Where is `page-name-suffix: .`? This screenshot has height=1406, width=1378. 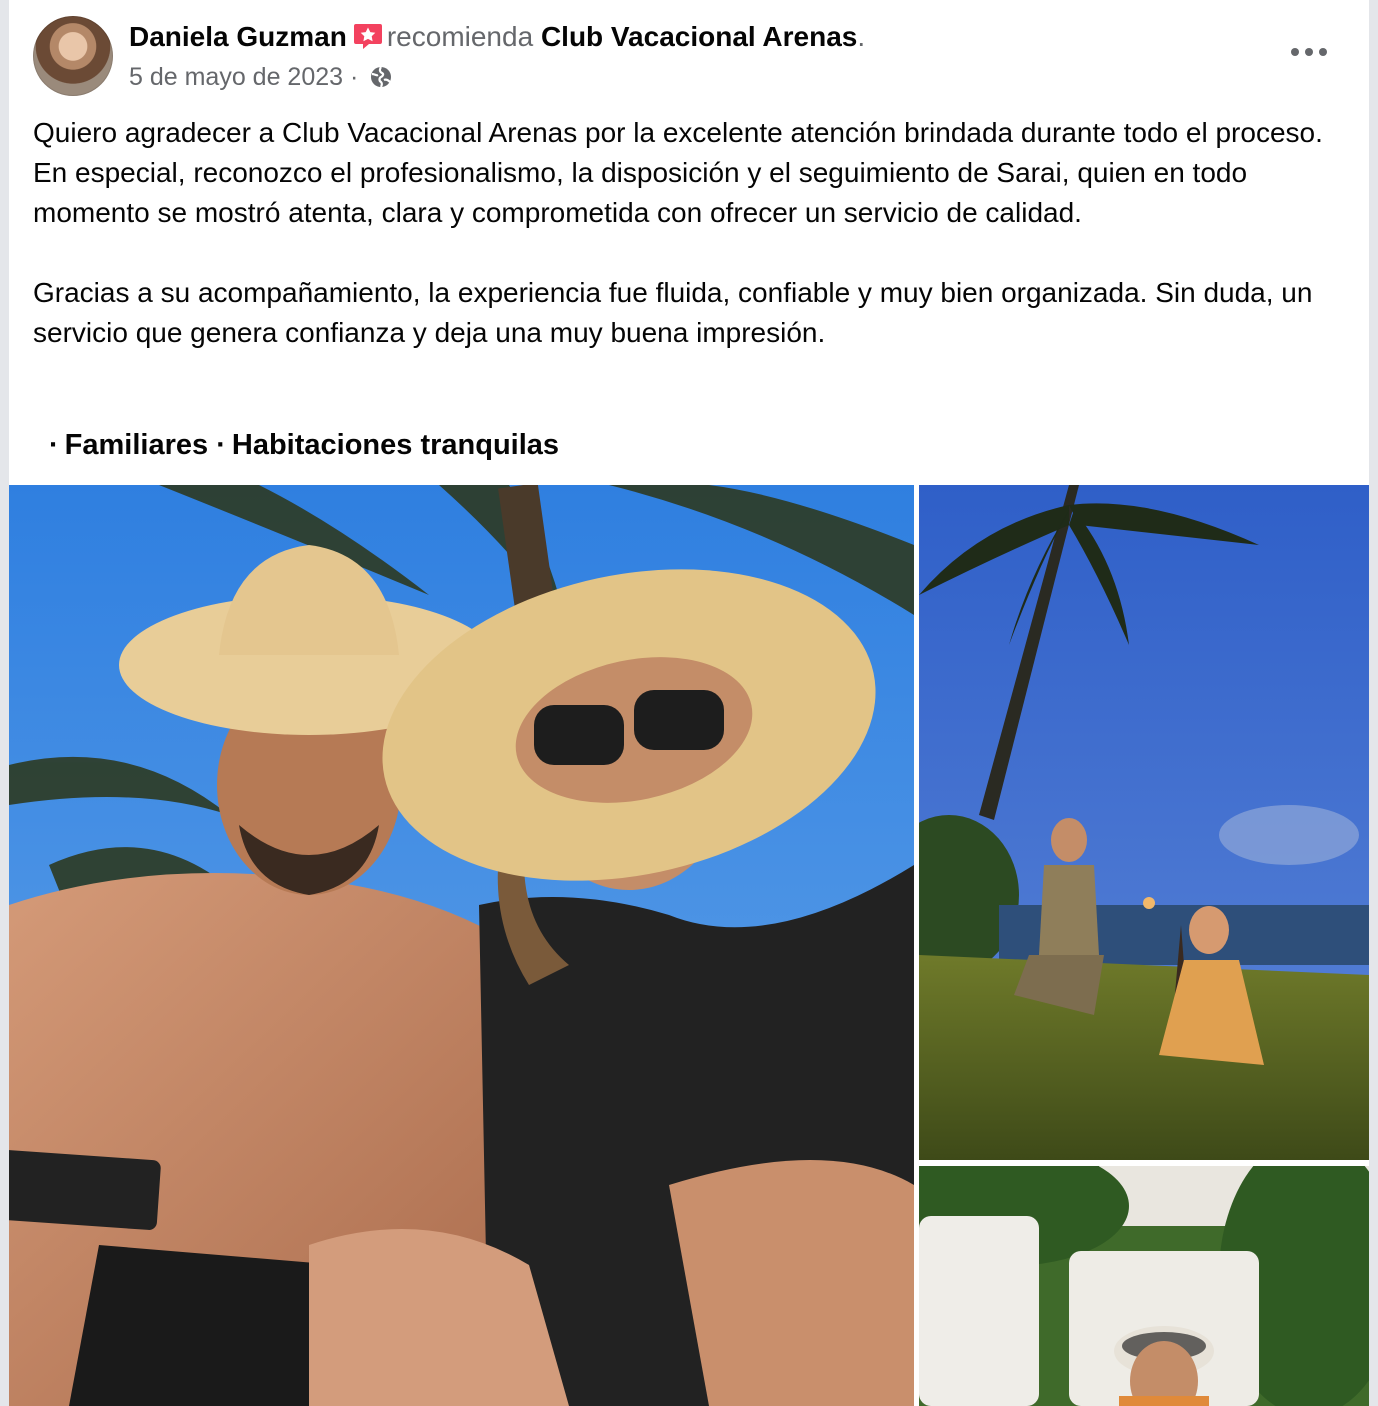 page-name-suffix: . is located at coordinates (861, 36).